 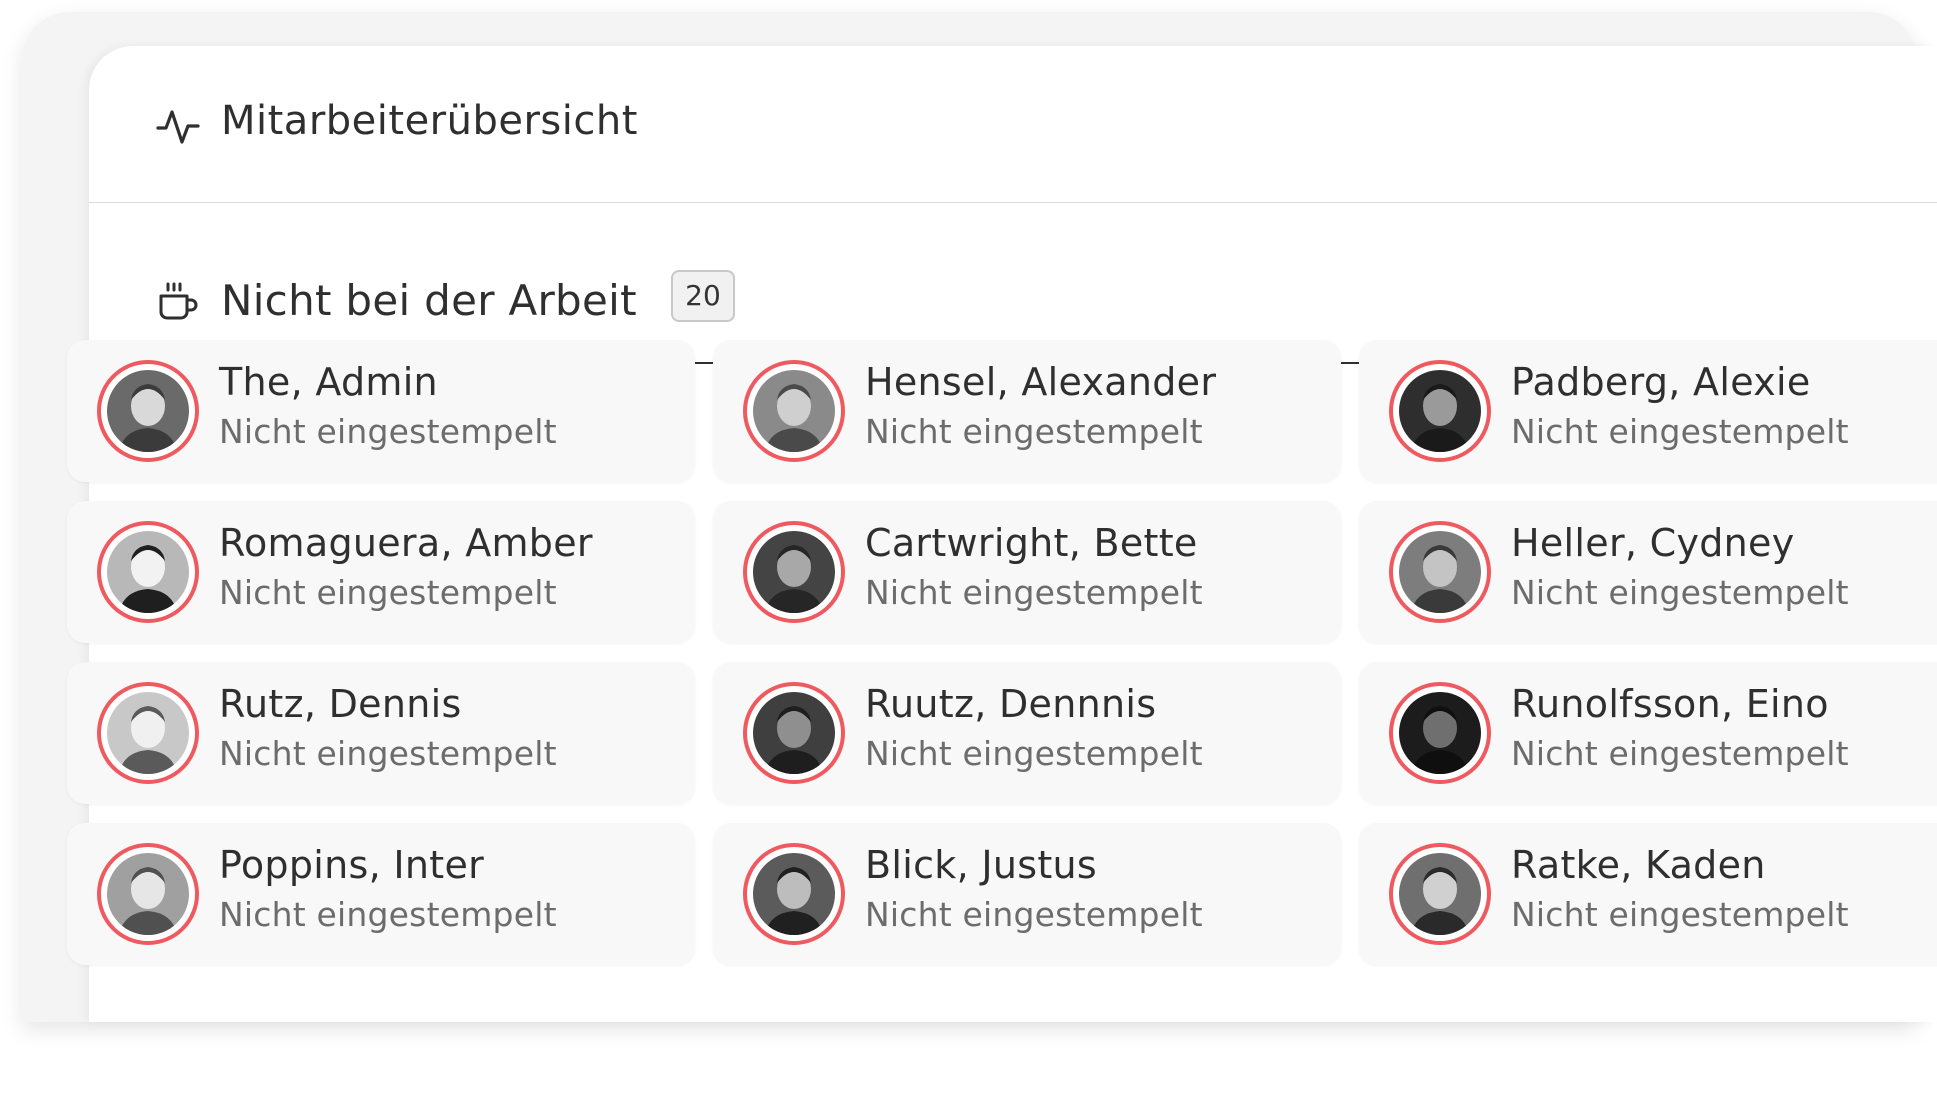 What do you see at coordinates (1011, 704) in the screenshot?
I see `employee-name: Ruutz, Dennnis` at bounding box center [1011, 704].